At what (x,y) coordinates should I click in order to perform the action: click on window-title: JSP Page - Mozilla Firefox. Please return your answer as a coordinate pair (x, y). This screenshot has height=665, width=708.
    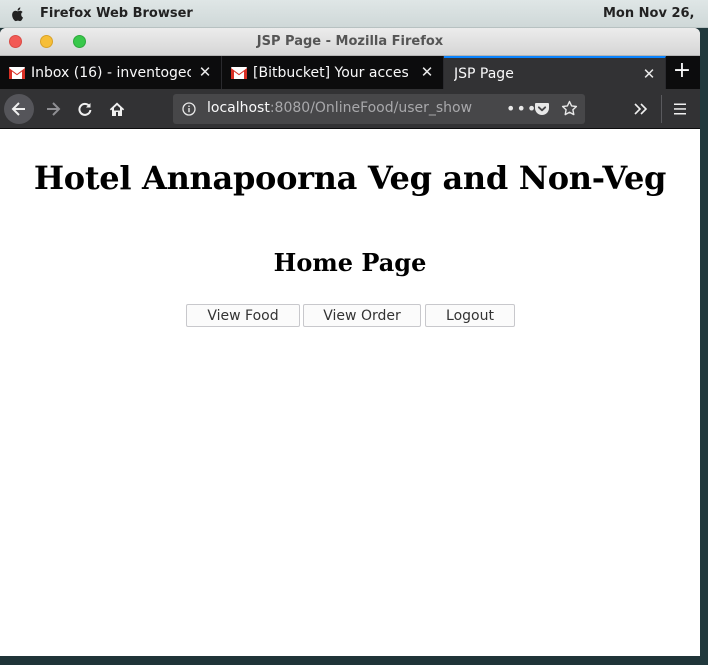
    Looking at the image, I should click on (350, 41).